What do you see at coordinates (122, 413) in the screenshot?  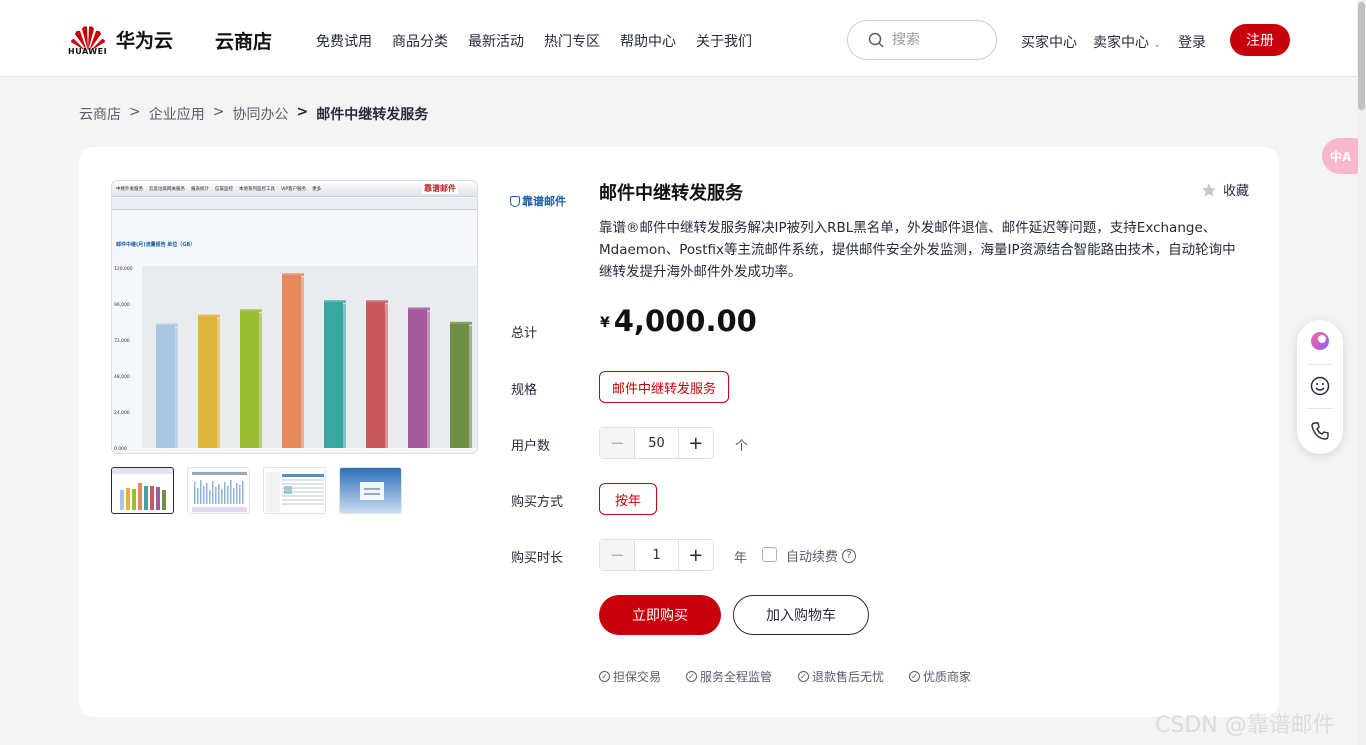 I see `mini-chart-tick: 24,000` at bounding box center [122, 413].